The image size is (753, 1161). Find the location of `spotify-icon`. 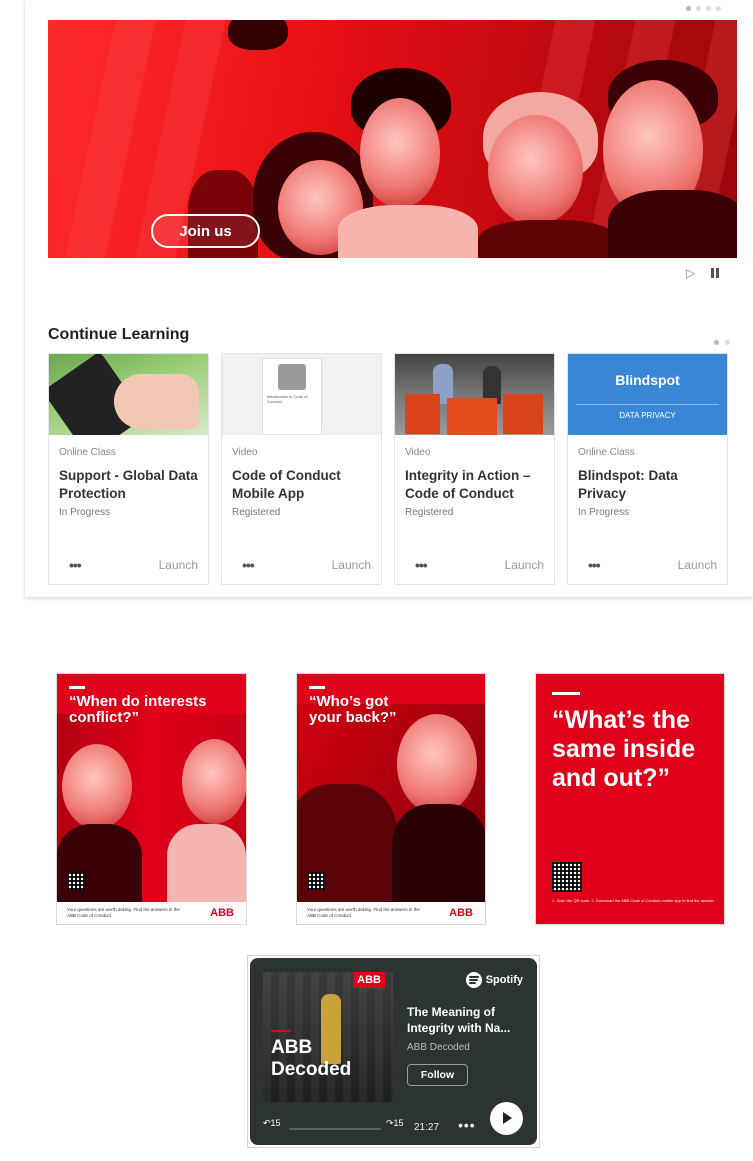

spotify-icon is located at coordinates (473, 980).